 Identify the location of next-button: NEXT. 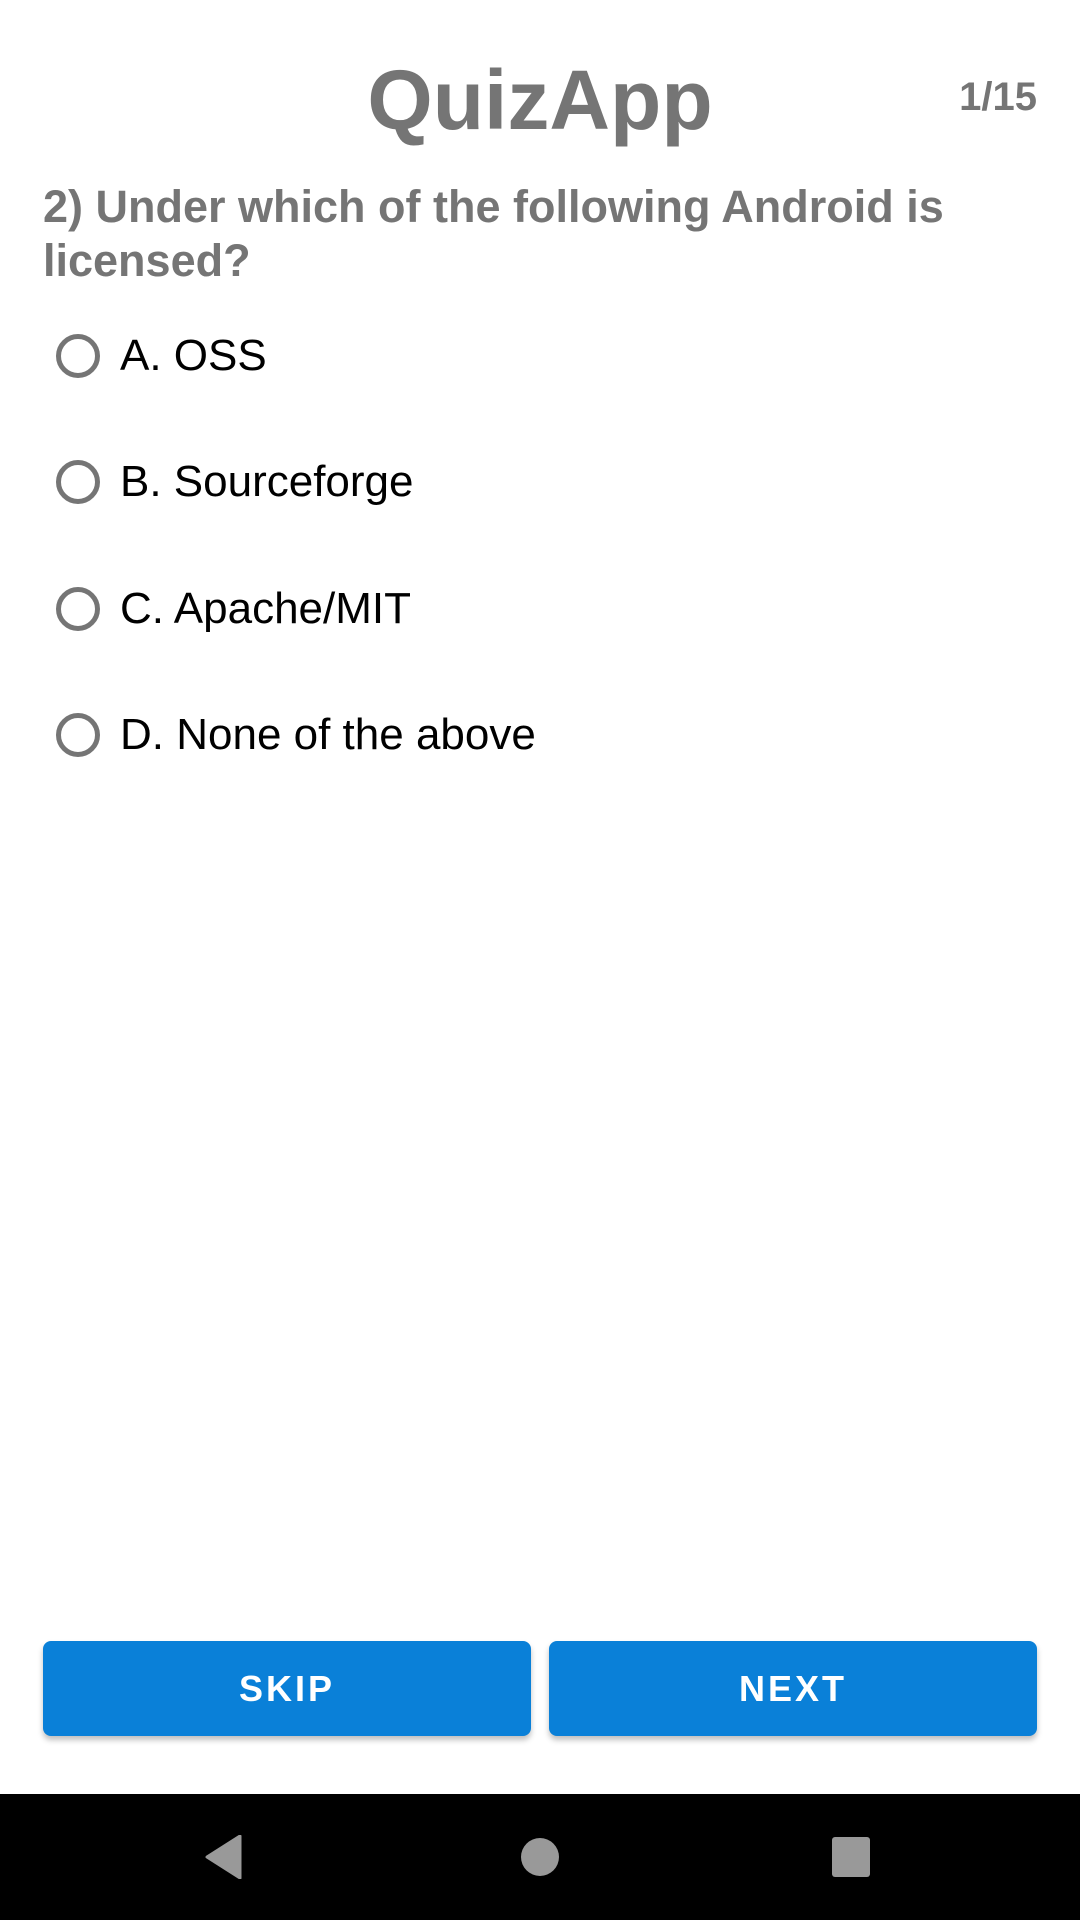
(793, 1688).